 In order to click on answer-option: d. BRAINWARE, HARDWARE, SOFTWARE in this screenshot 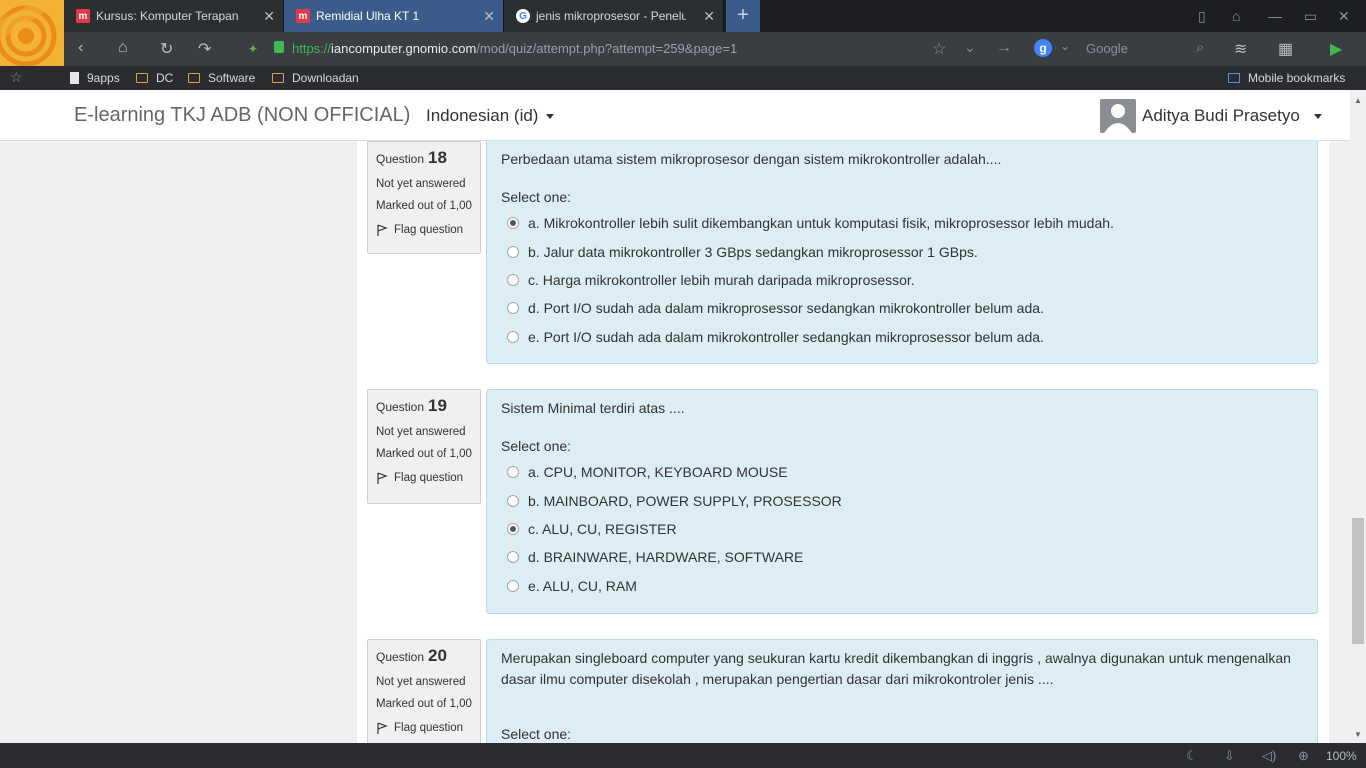, I will do `click(902, 557)`.